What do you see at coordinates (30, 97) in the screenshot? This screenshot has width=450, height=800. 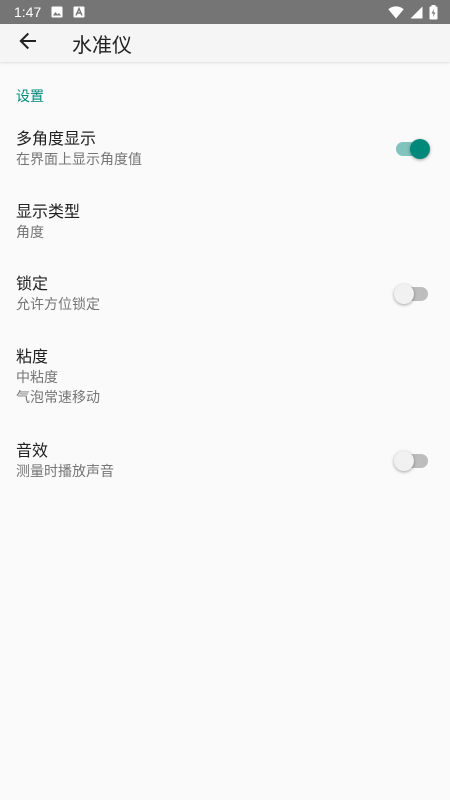 I see `section-header: 设置` at bounding box center [30, 97].